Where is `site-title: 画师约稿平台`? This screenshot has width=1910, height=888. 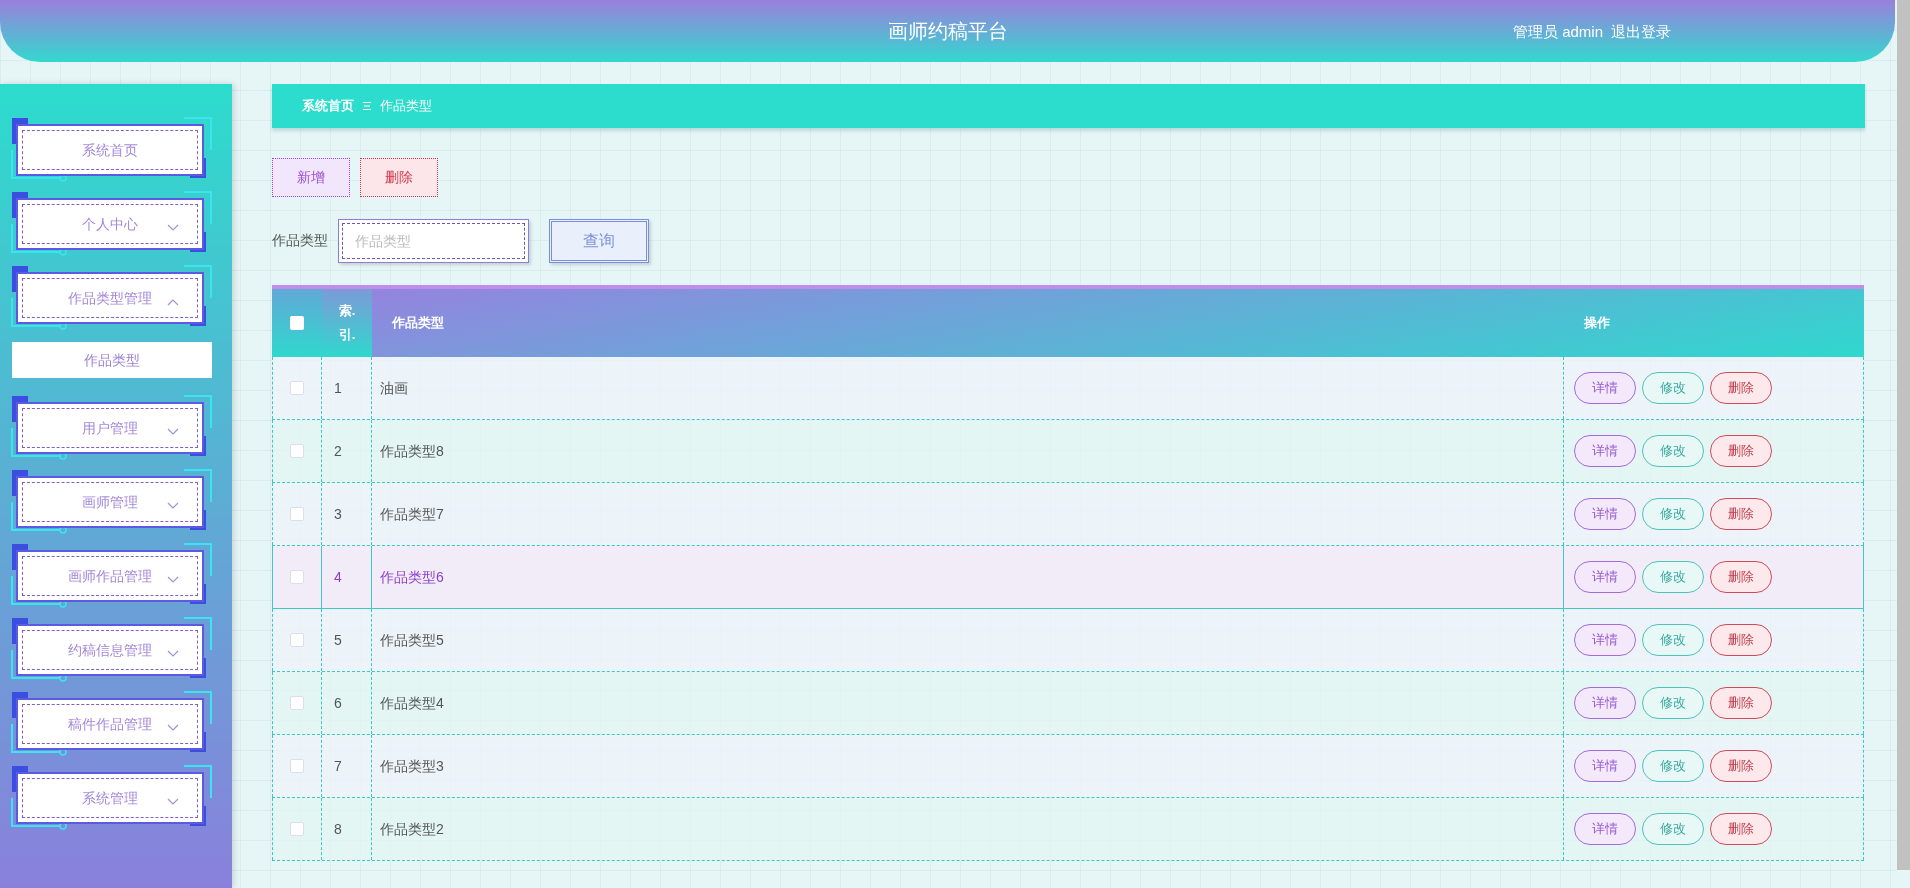
site-title: 画师约稿平台 is located at coordinates (947, 31).